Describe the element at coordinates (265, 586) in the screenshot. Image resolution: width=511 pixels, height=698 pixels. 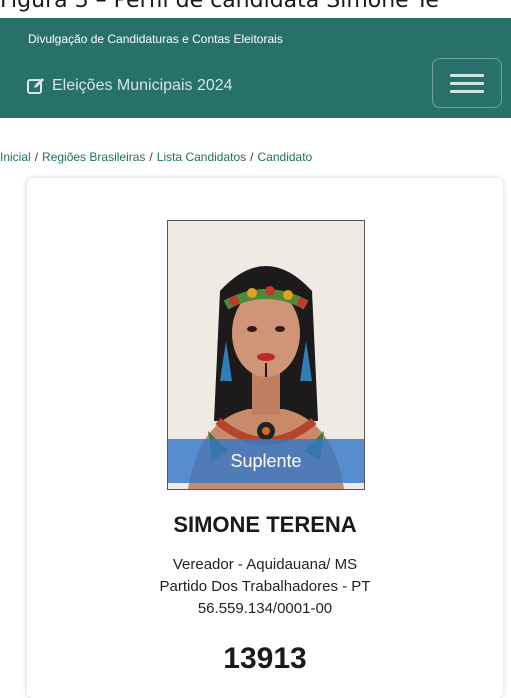
I see `candidate-party: Partido Dos Trabalhadores - PT` at that location.